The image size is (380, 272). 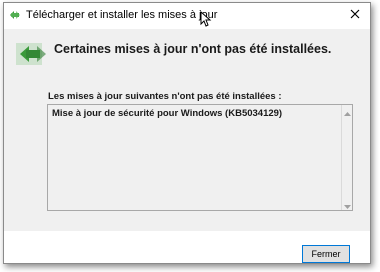 I want to click on mouse-cursor-icon, so click(x=206, y=18).